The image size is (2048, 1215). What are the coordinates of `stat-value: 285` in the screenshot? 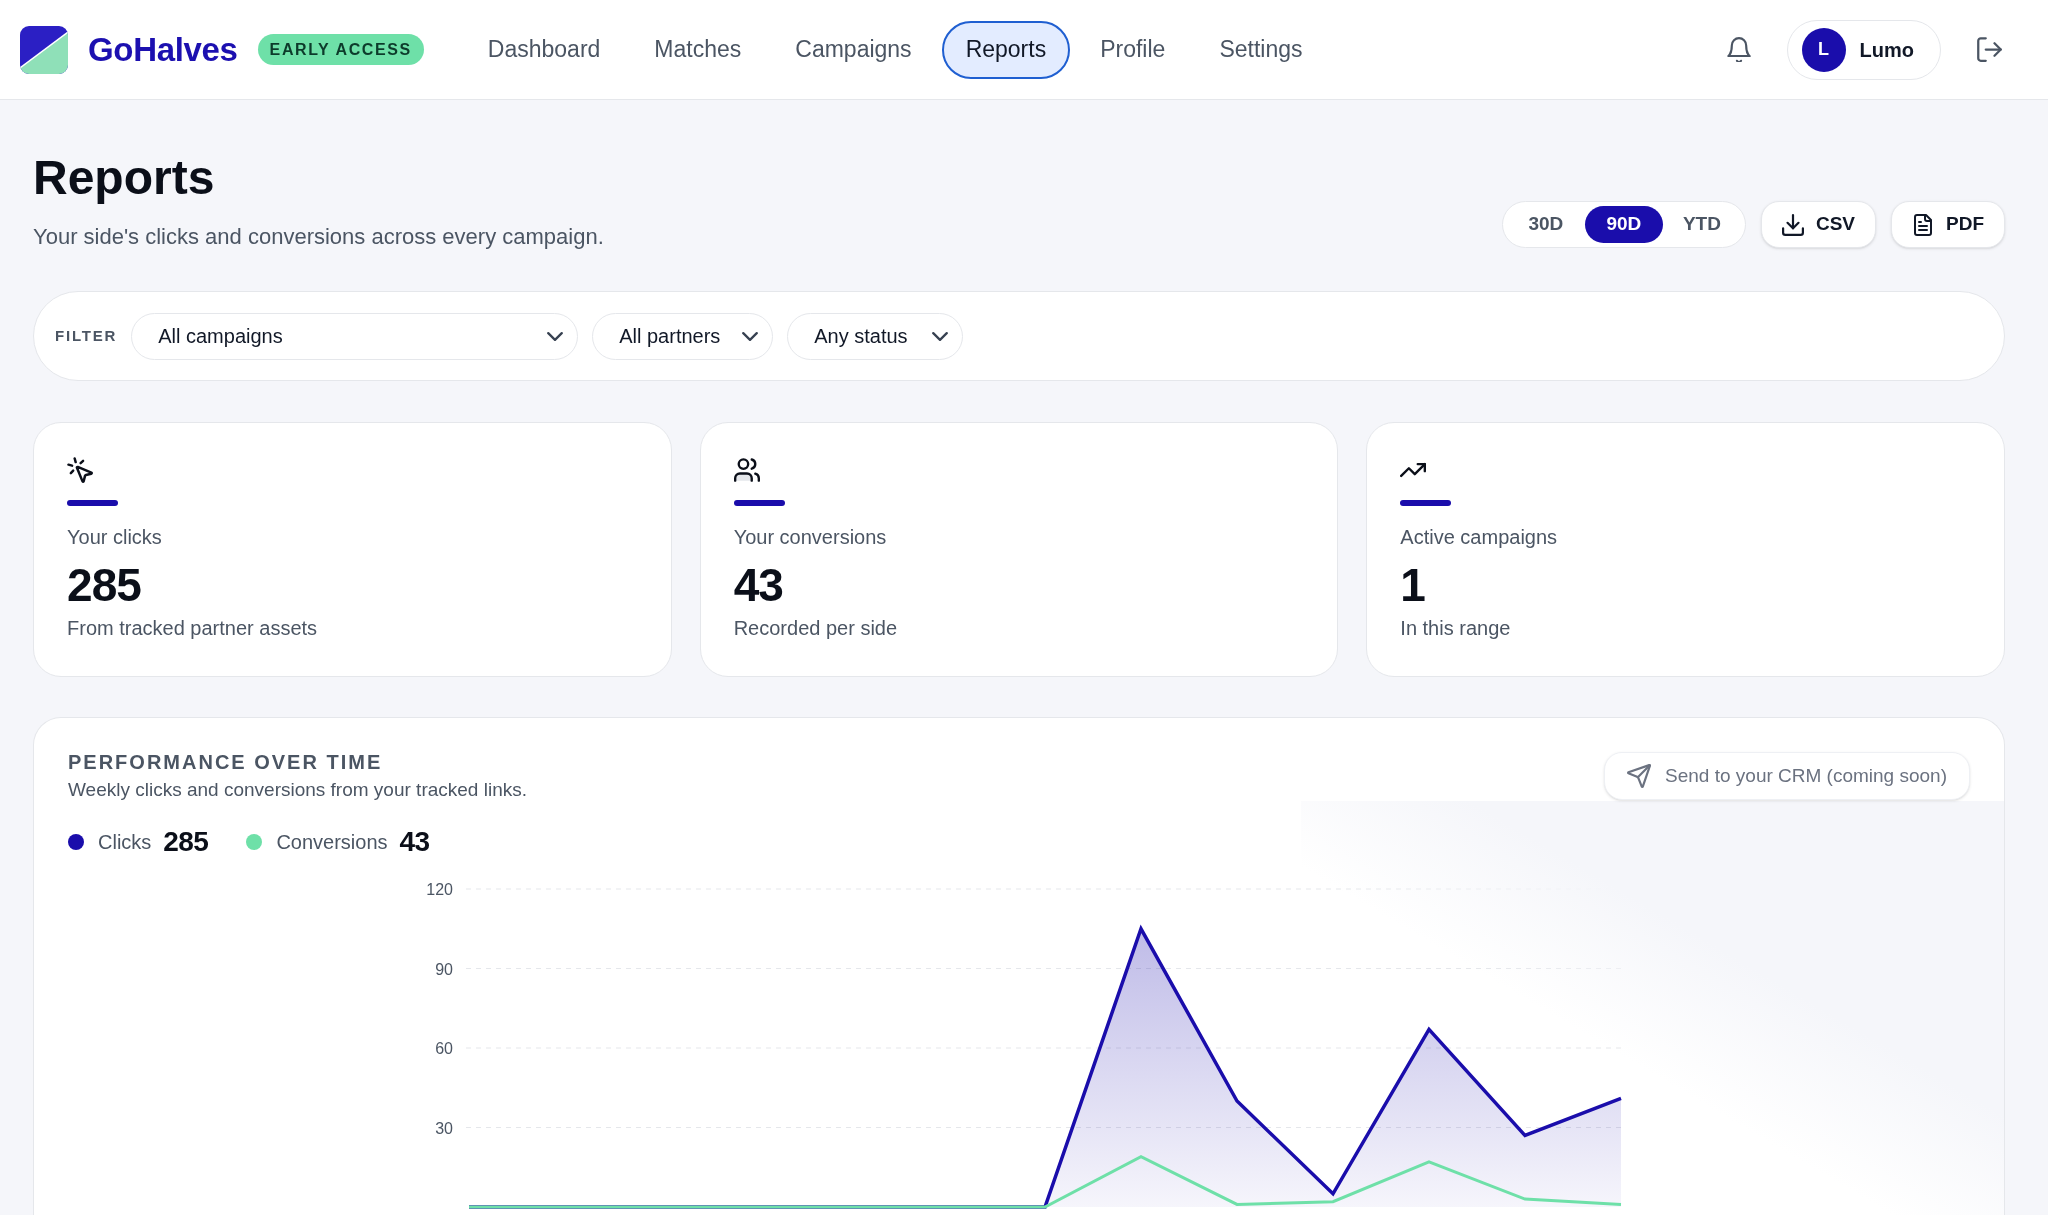 It's located at (104, 585).